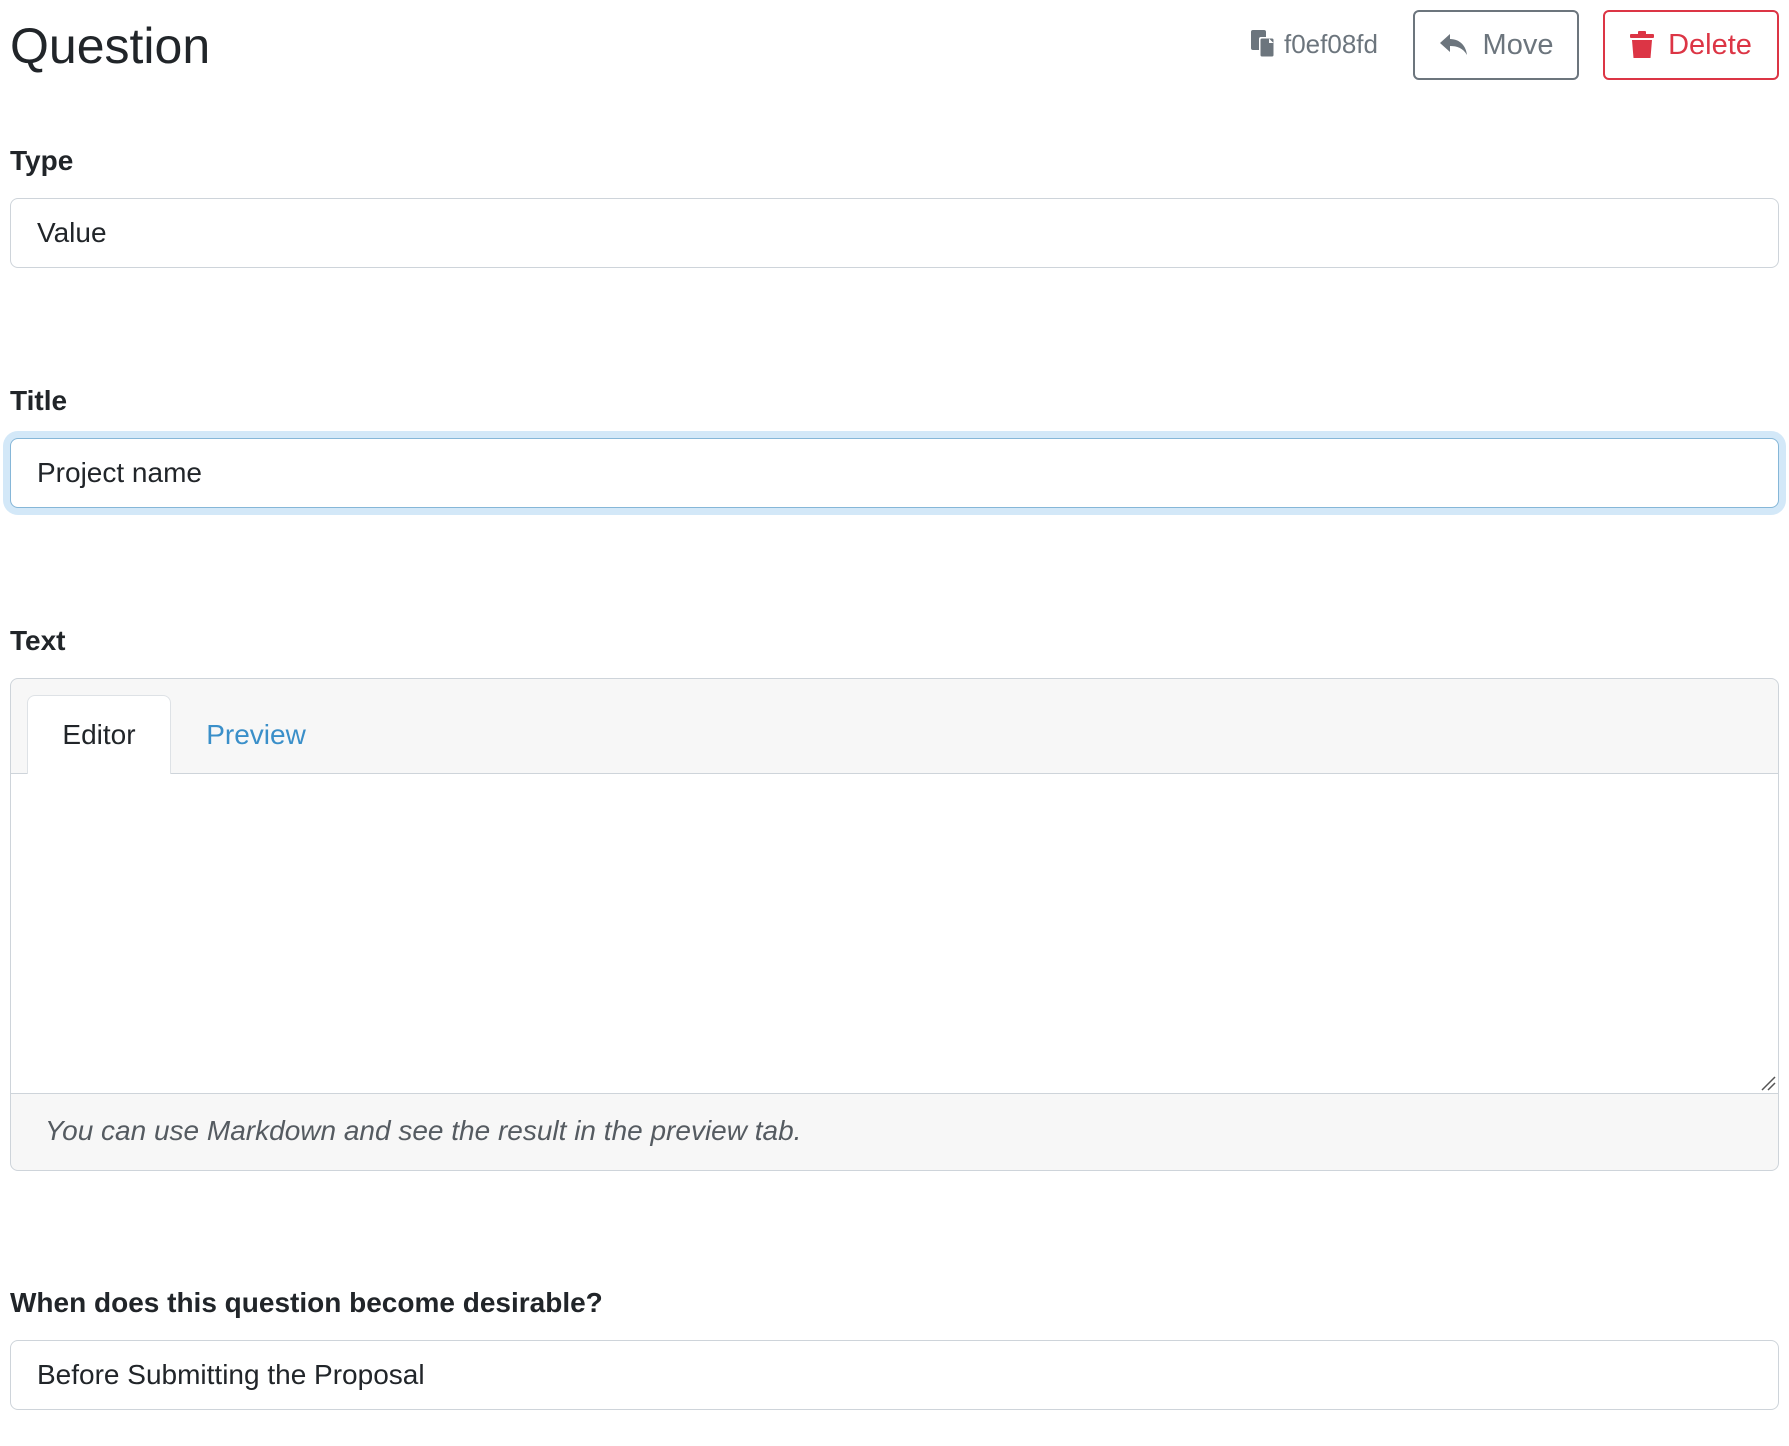 The width and height of the screenshot is (1789, 1446). I want to click on title-value: Project name, so click(119, 472).